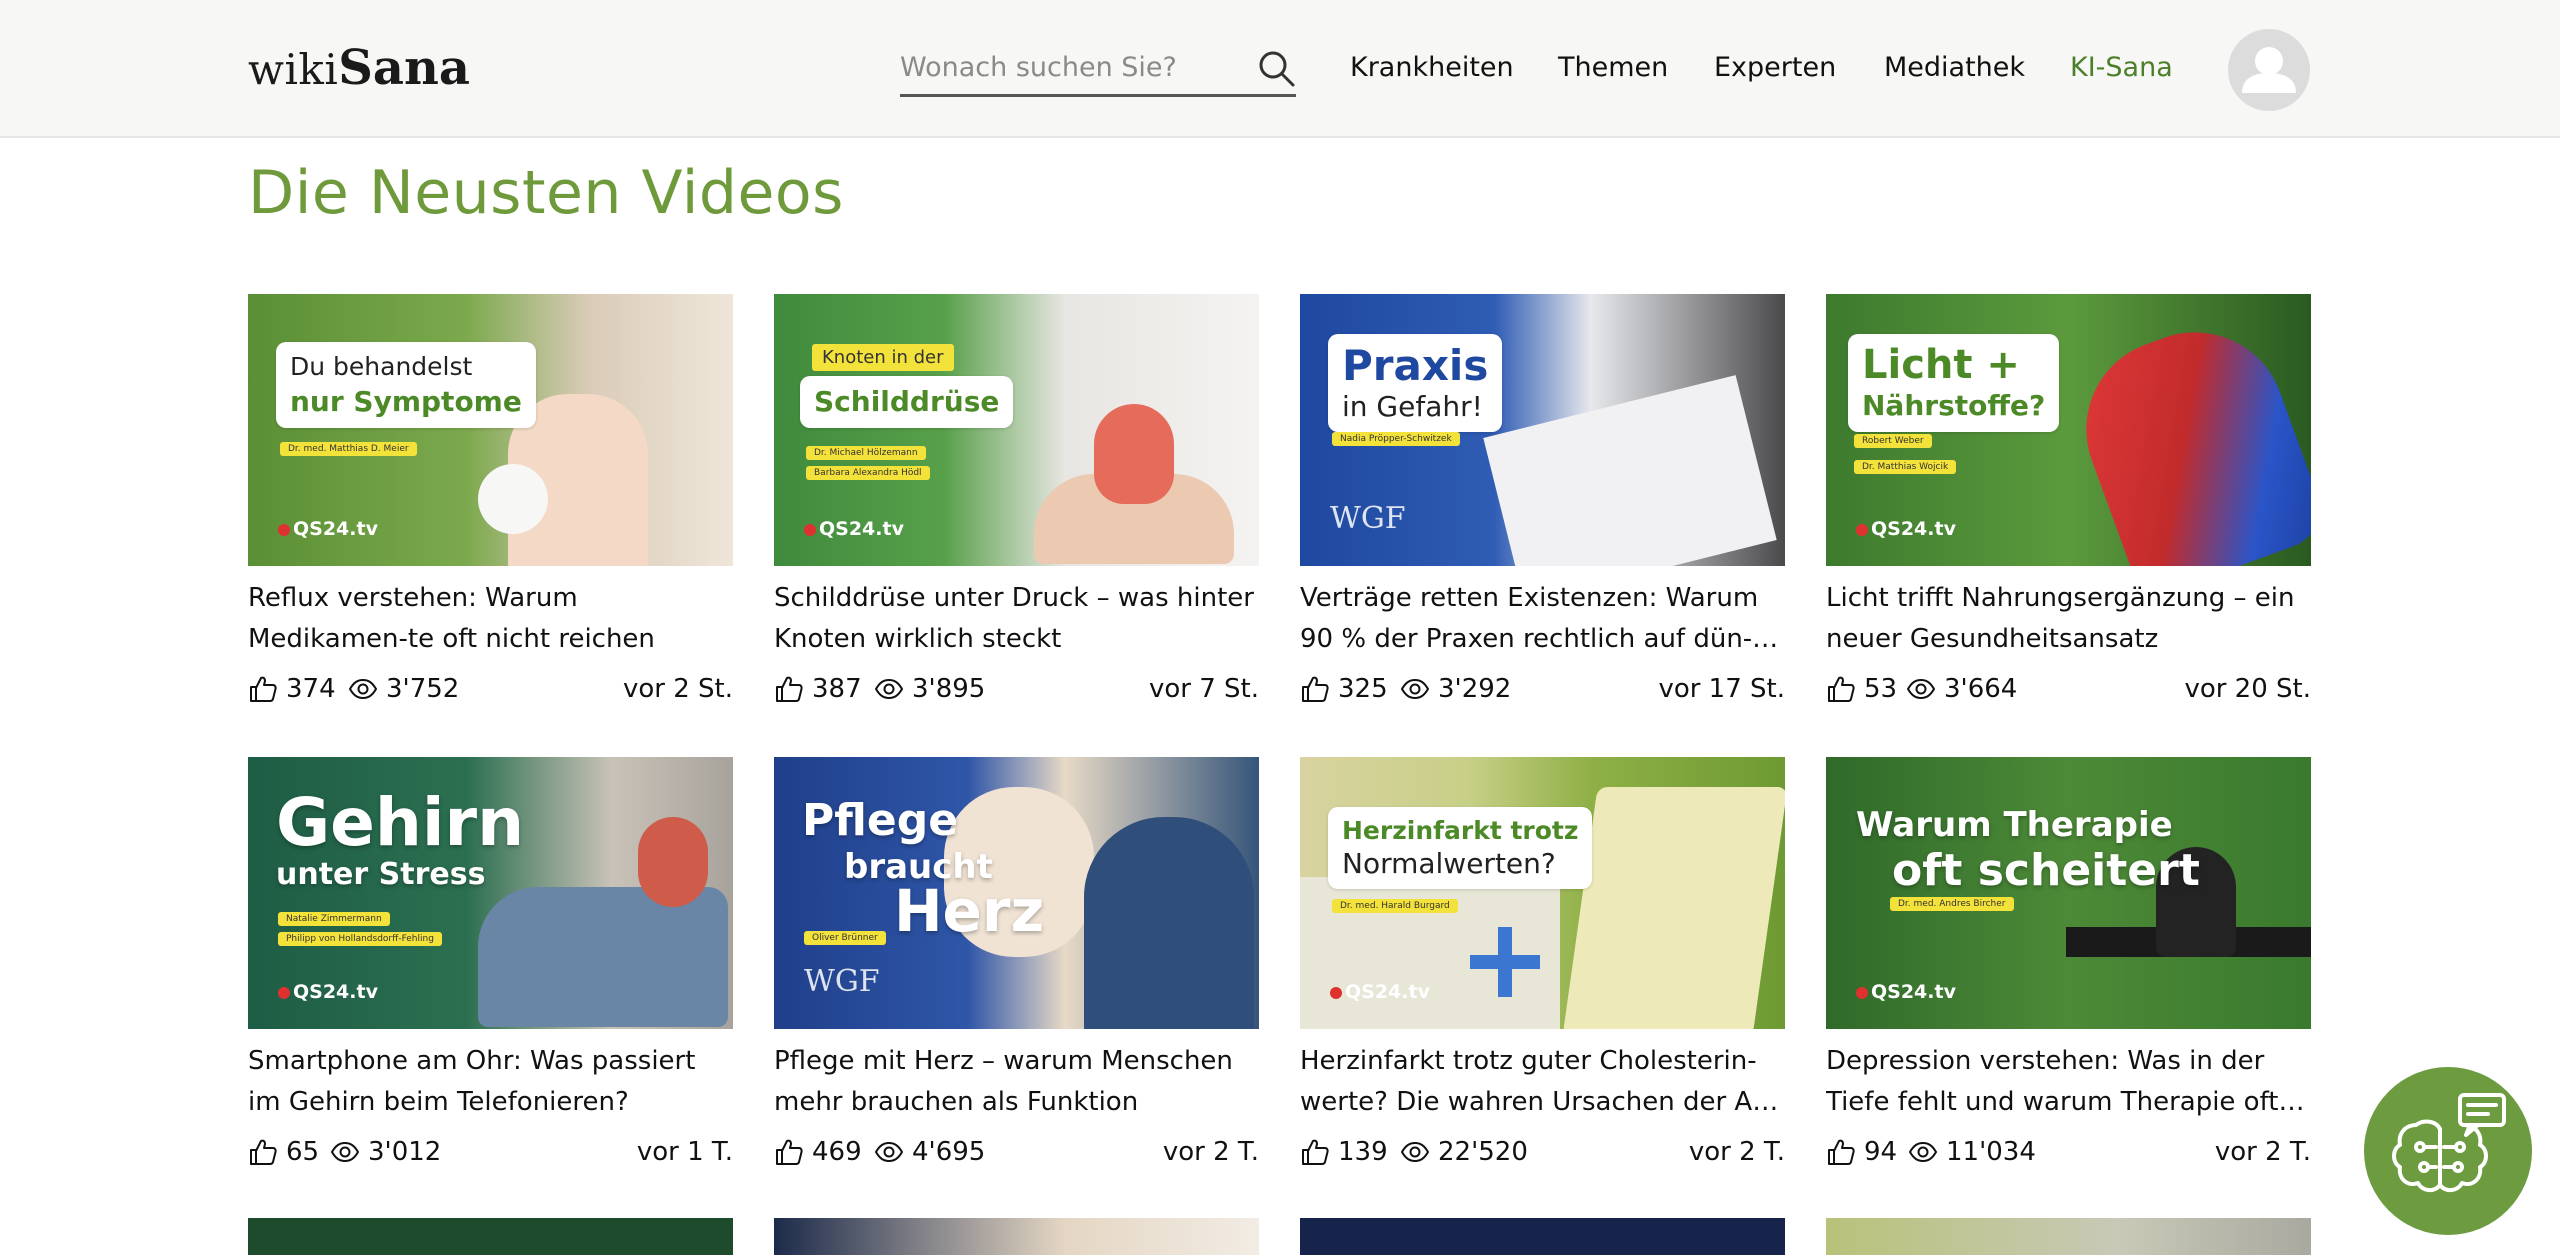 Image resolution: width=2560 pixels, height=1255 pixels. I want to click on nav-themen: Themen, so click(1613, 67).